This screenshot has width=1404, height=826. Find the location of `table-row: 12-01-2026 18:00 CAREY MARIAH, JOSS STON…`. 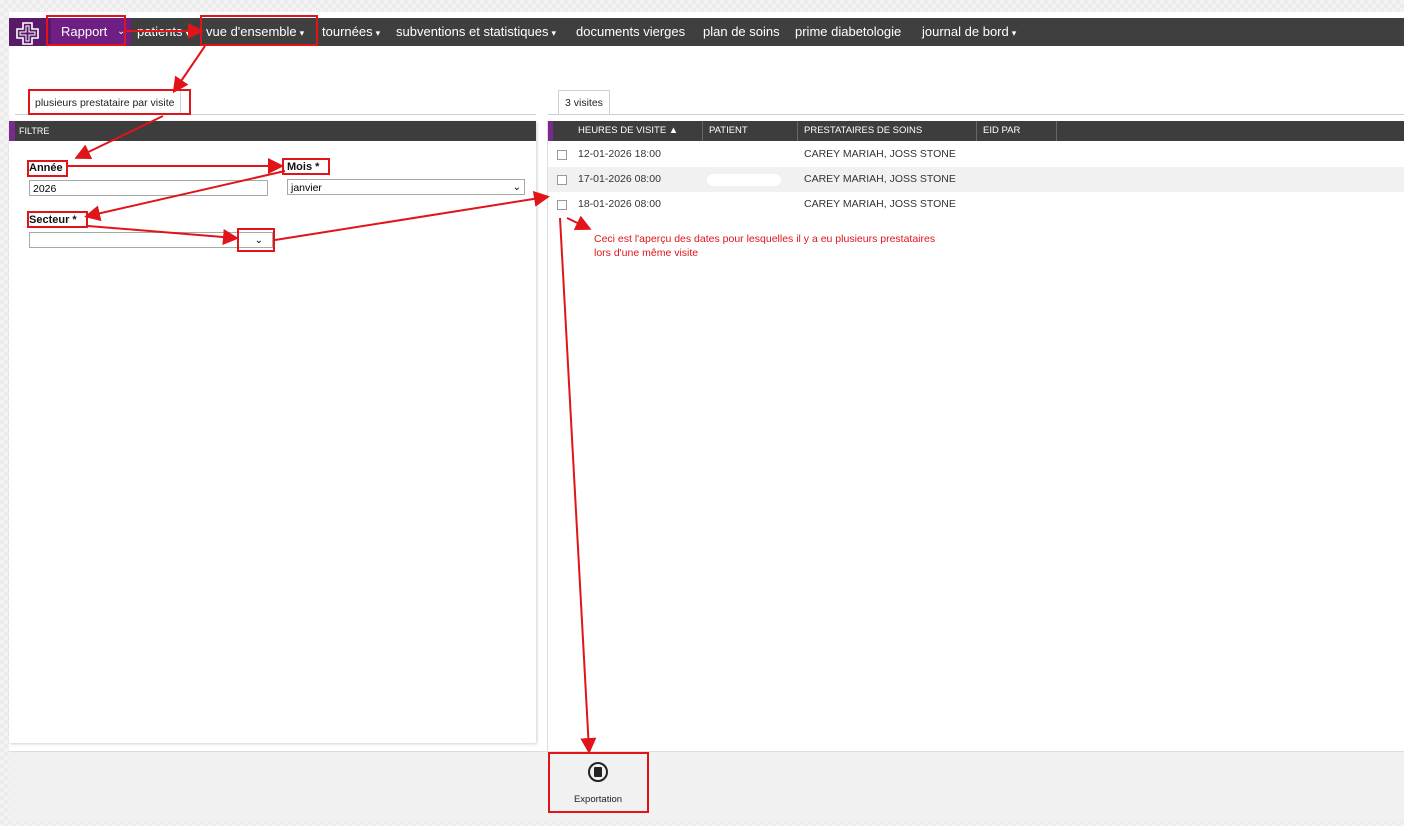

table-row: 12-01-2026 18:00 CAREY MARIAH, JOSS STON… is located at coordinates (975, 154).